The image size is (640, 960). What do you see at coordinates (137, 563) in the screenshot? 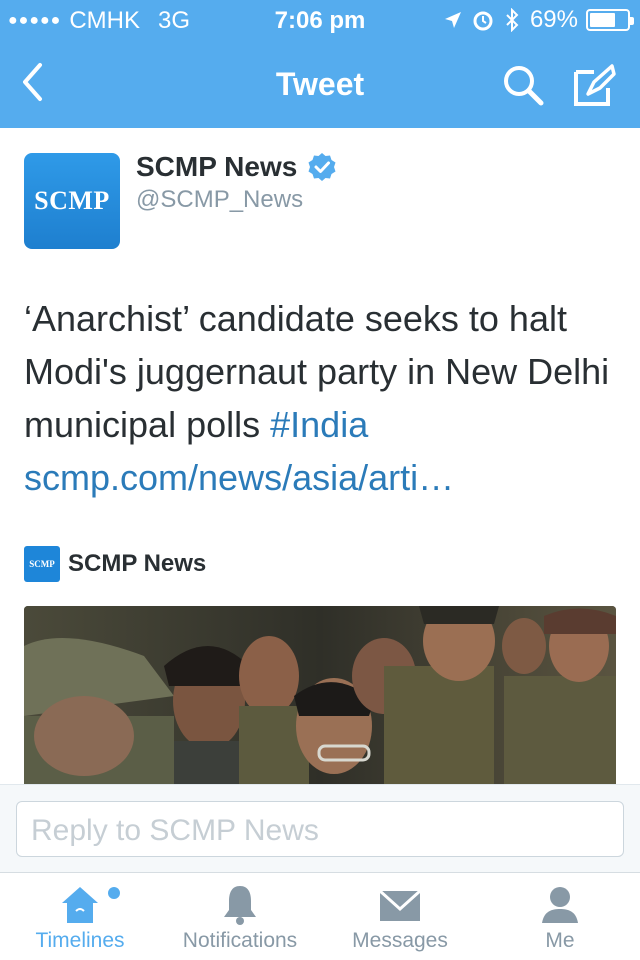
I see `card-source: SCMP News` at bounding box center [137, 563].